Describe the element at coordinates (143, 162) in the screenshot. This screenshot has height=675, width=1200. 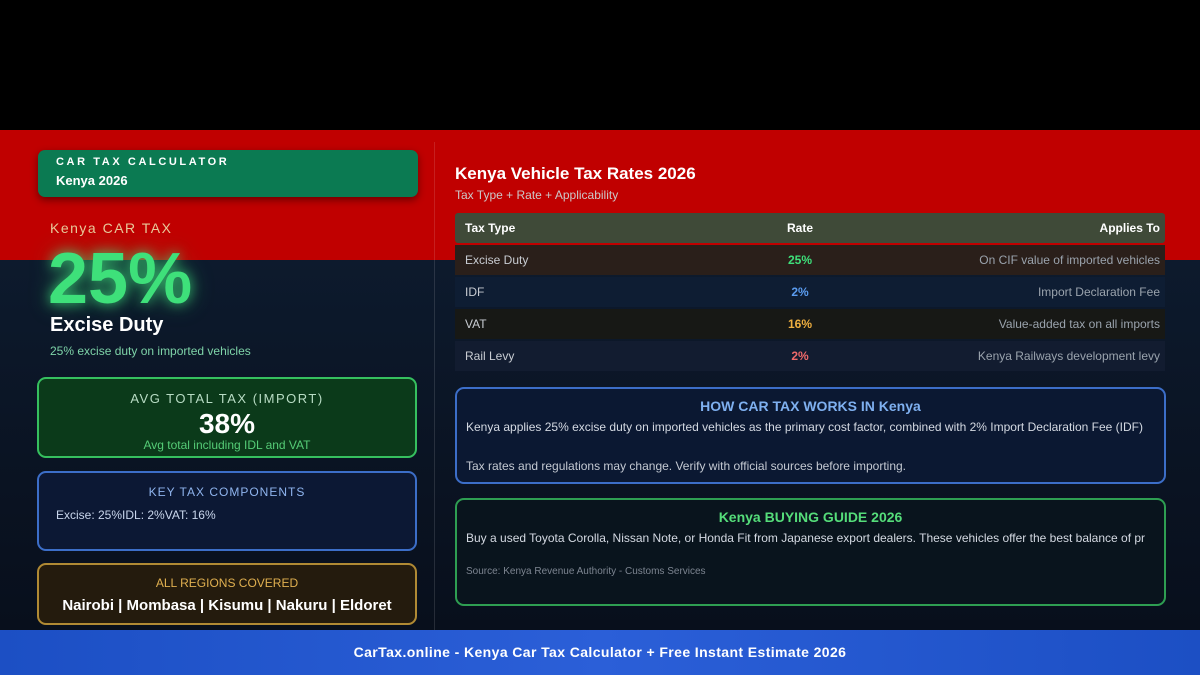
I see `badge-title: CAR TAX CALCULATOR` at that location.